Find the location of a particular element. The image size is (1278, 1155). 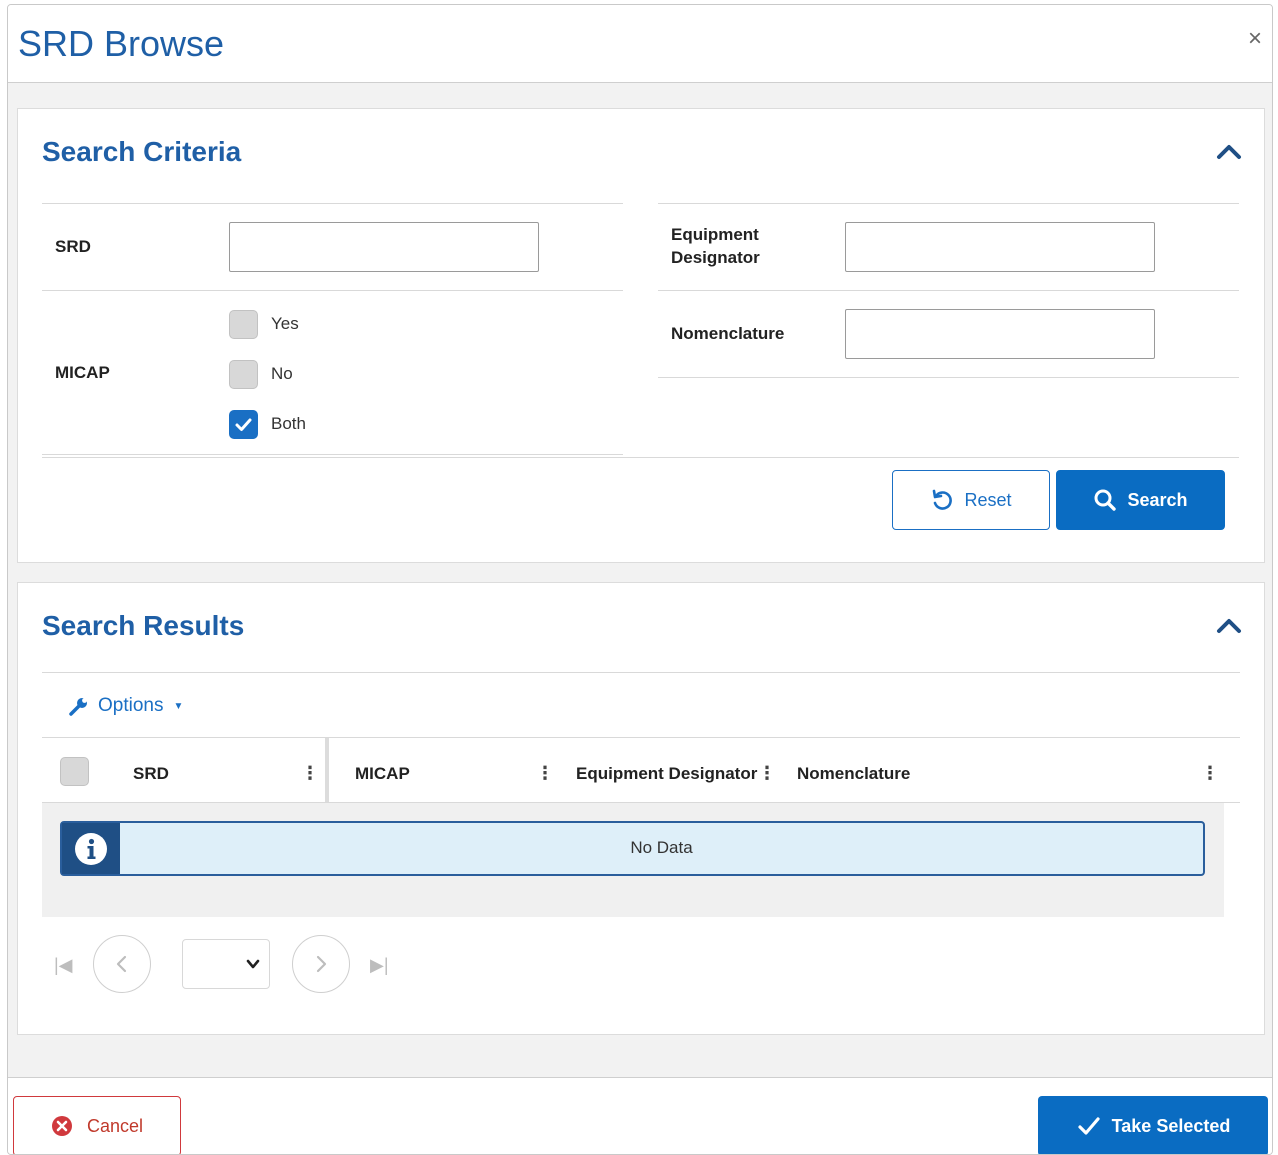

equipment-designator-column-menu-icon: ⋮ is located at coordinates (767, 773).